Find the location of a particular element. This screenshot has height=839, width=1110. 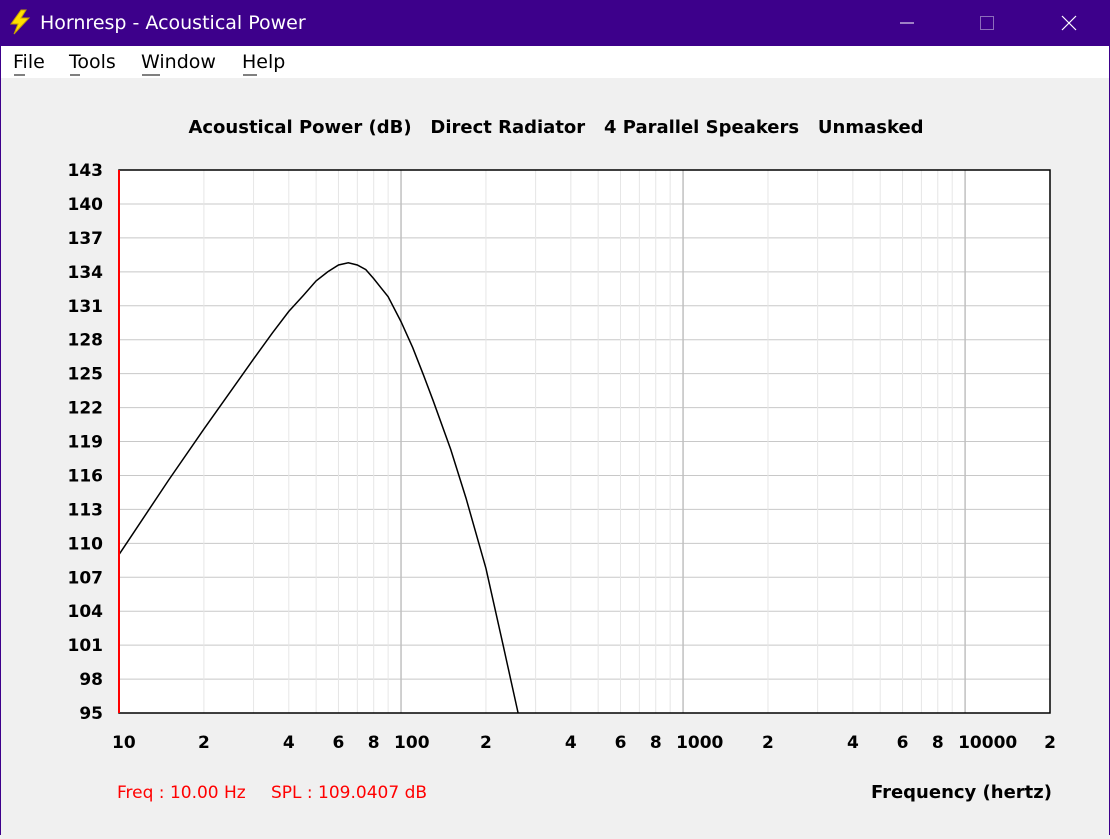

y-tick-label: 122 is located at coordinates (86, 409).